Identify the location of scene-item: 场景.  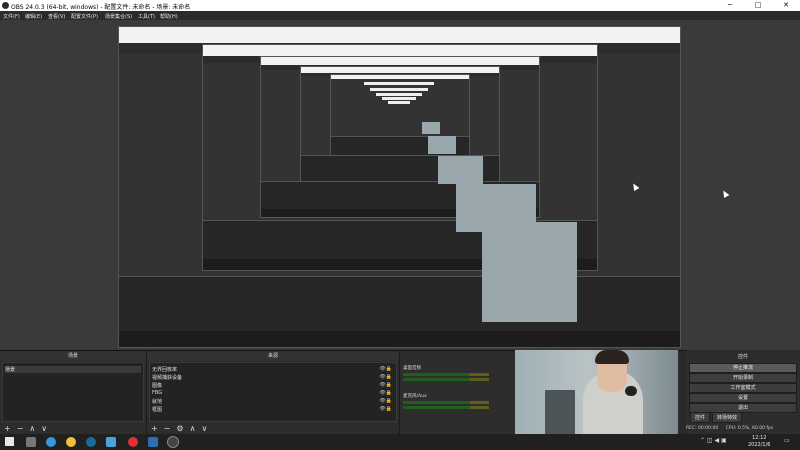
(73, 369).